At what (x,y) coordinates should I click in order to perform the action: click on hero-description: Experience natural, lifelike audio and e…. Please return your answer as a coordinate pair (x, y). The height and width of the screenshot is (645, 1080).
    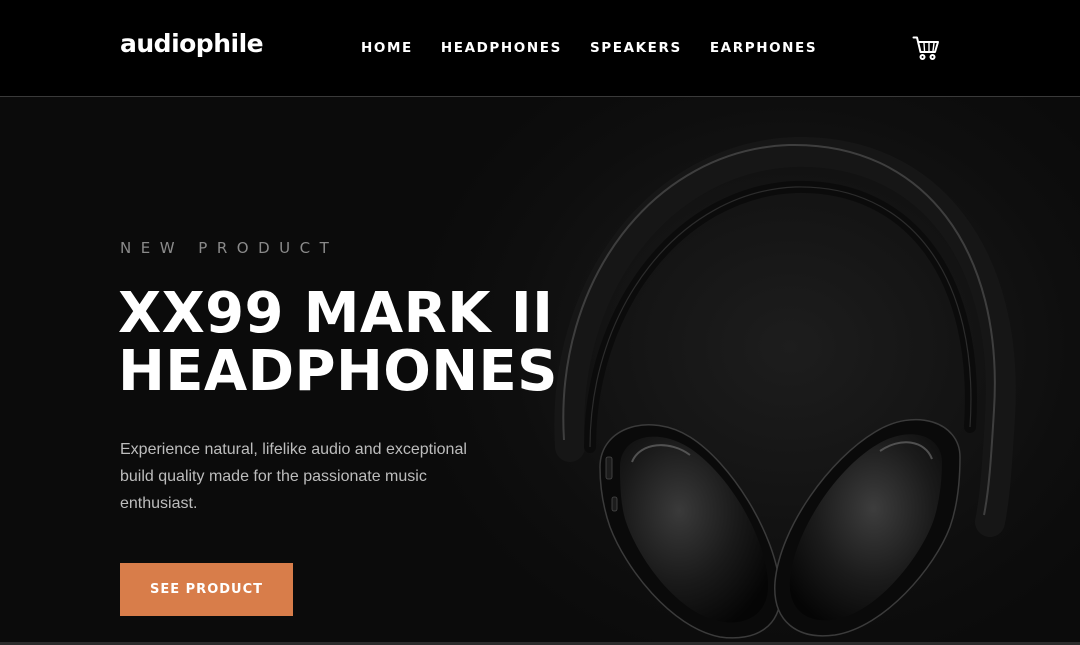
    Looking at the image, I should click on (293, 476).